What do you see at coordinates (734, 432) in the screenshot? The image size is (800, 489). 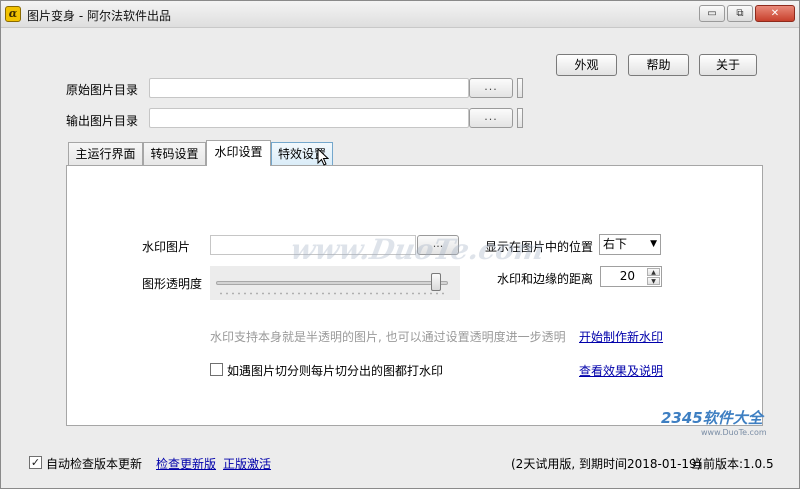 I see `brand-2345-sub: www.DuoTe.com` at bounding box center [734, 432].